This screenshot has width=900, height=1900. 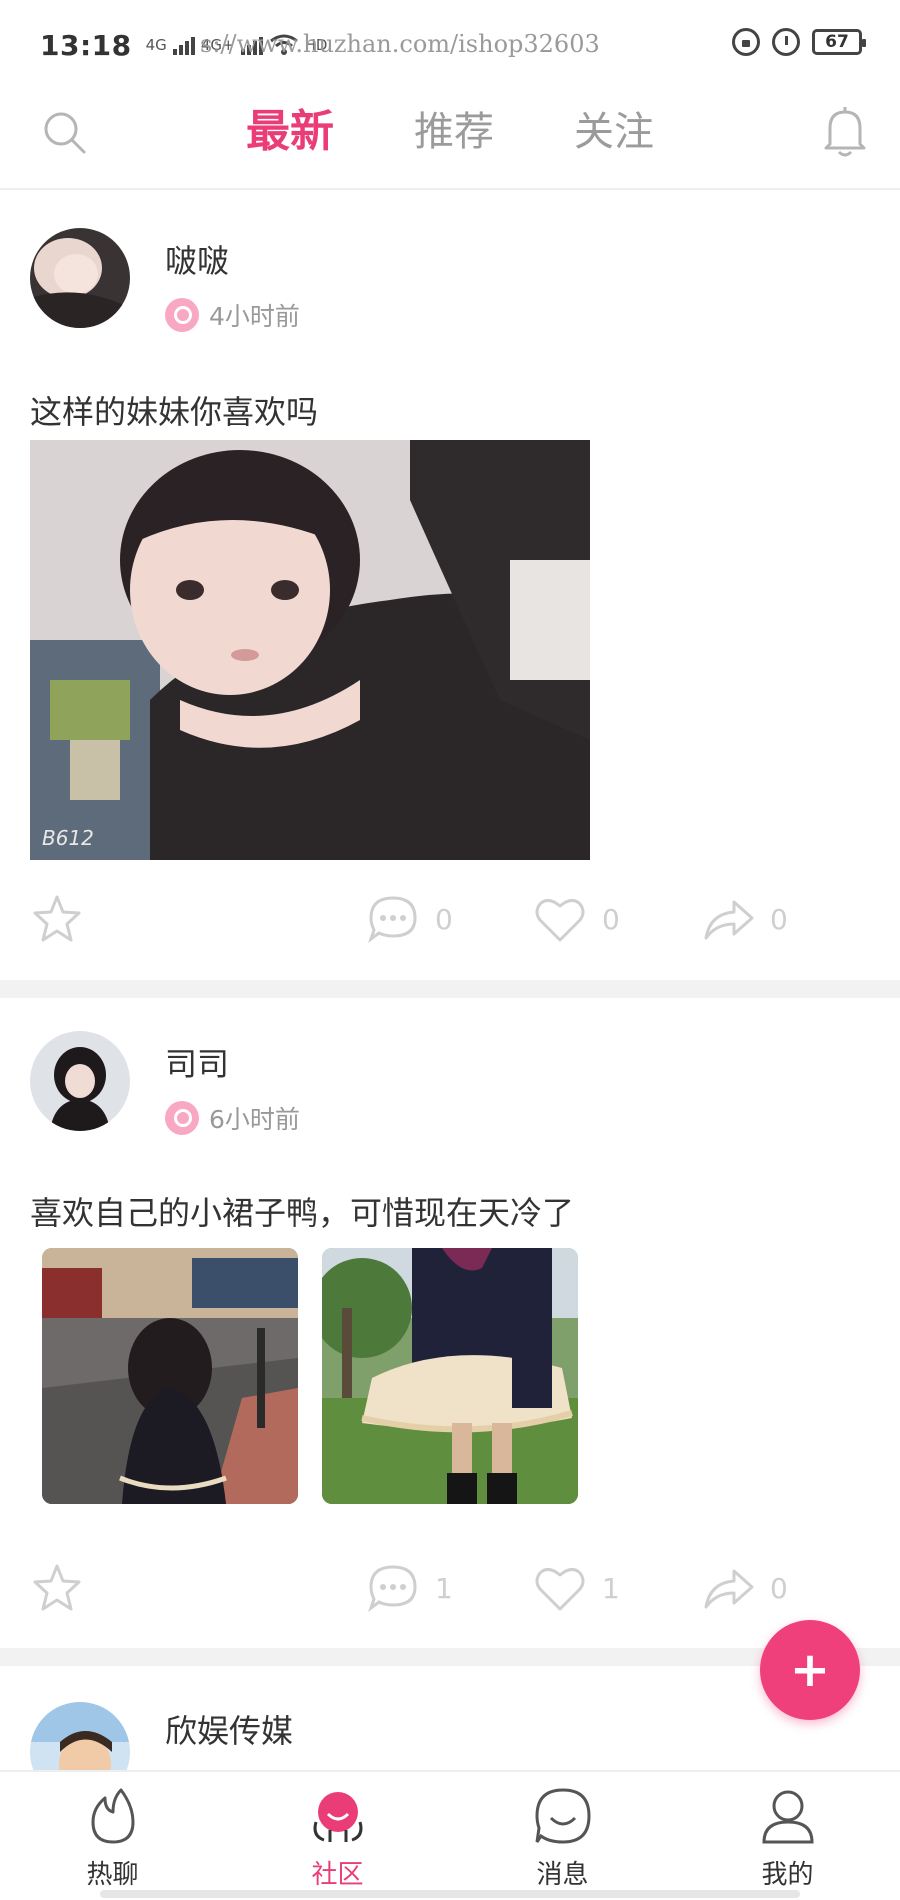 I want to click on nav-label: 消息, so click(x=562, y=1875).